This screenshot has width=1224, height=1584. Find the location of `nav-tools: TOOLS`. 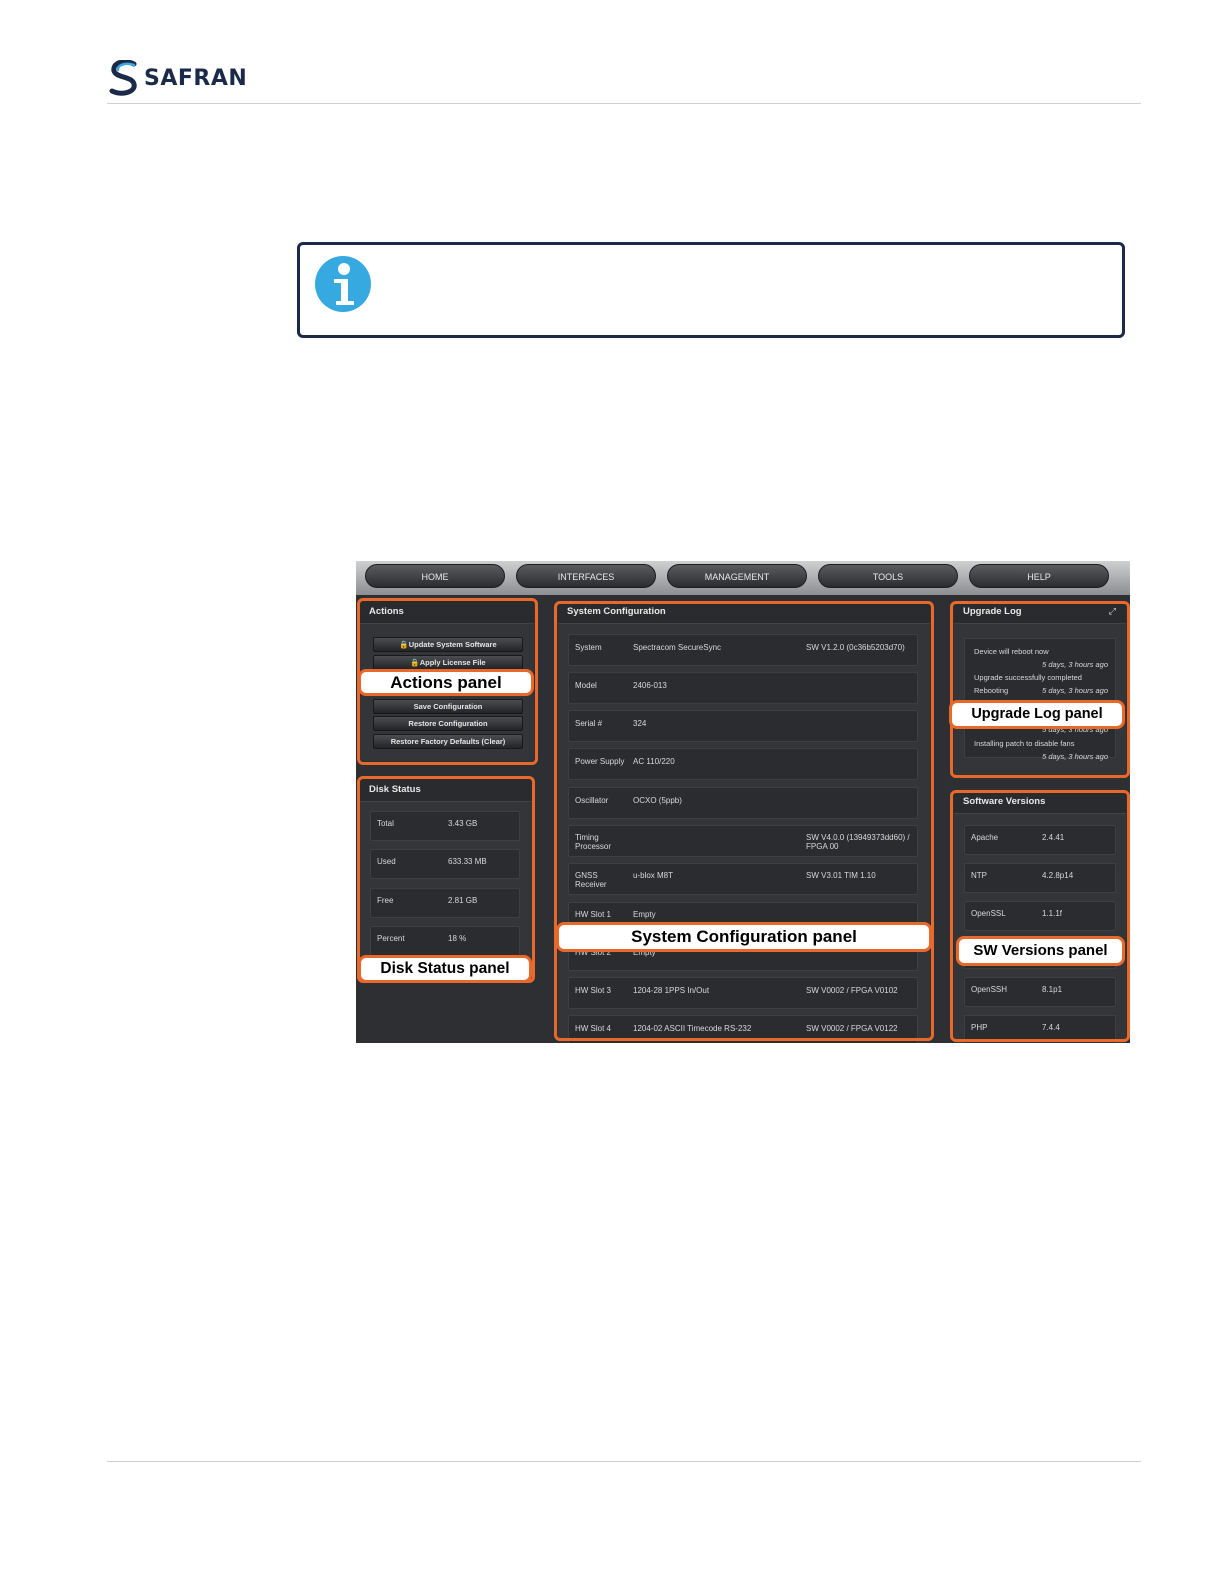

nav-tools: TOOLS is located at coordinates (888, 576).